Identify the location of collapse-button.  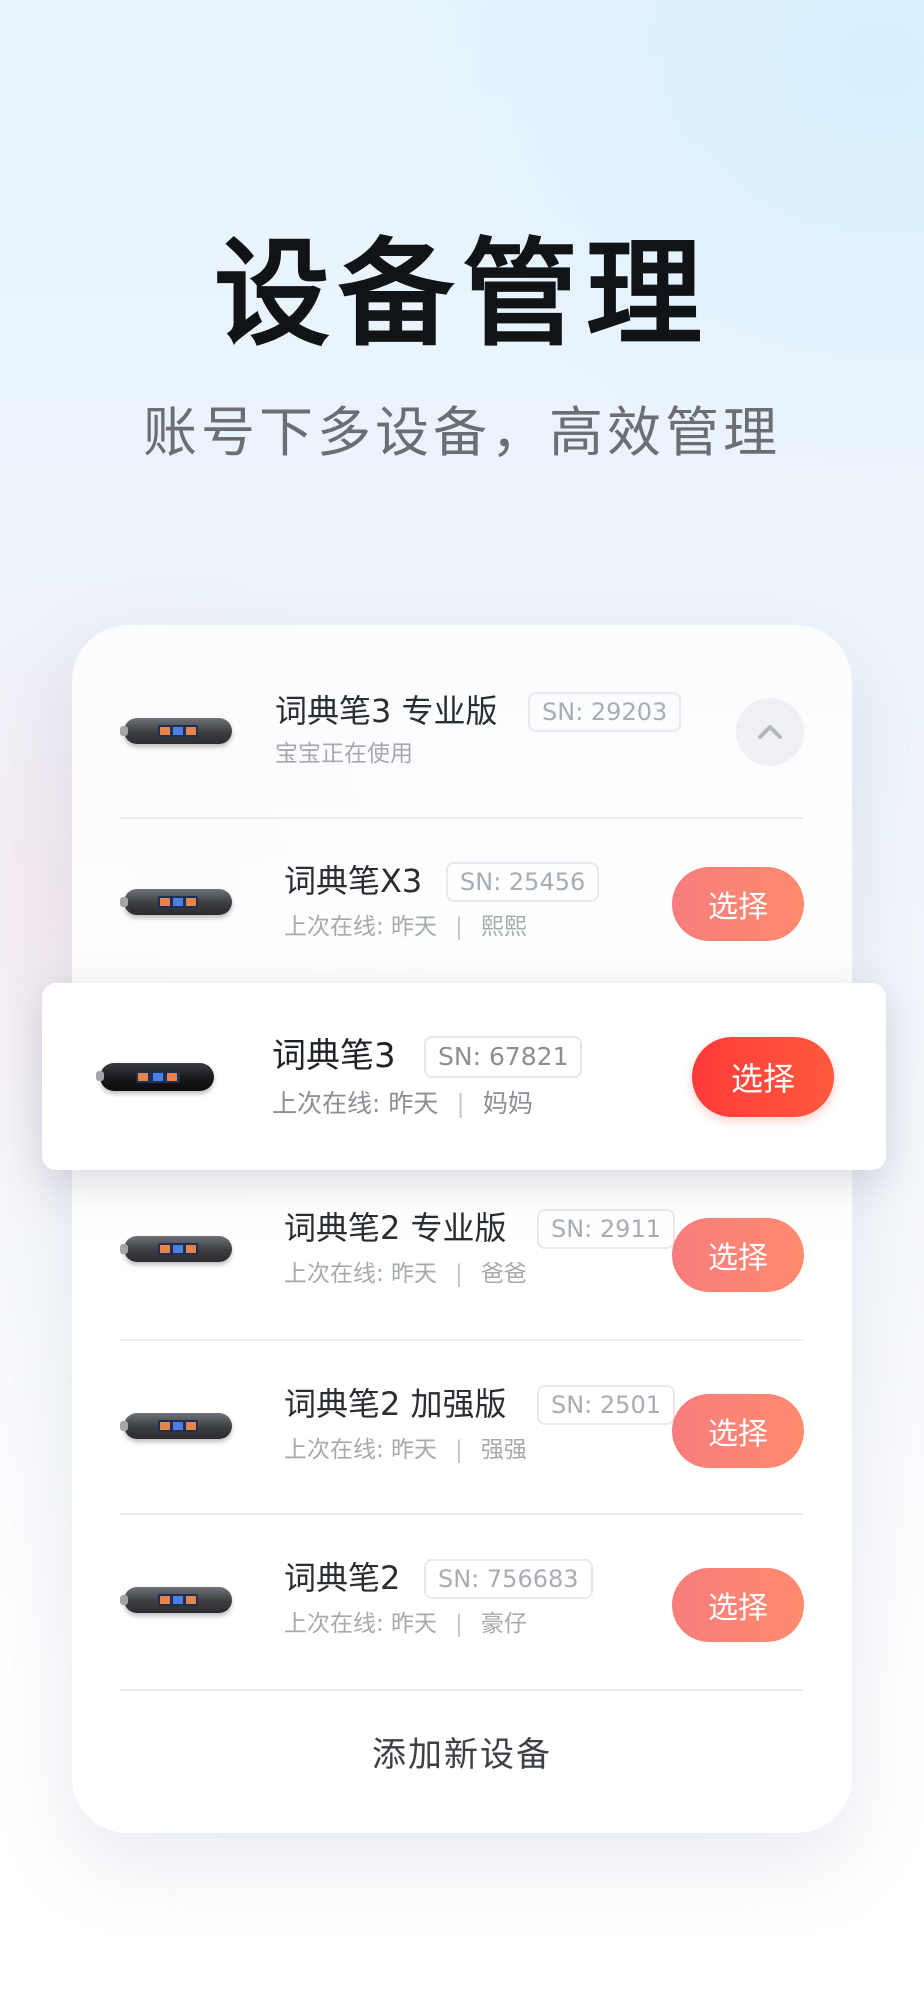
(770, 732).